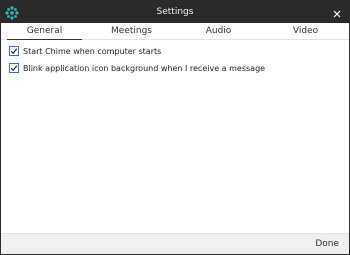 The width and height of the screenshot is (350, 255). What do you see at coordinates (327, 244) in the screenshot?
I see `done-button: Done` at bounding box center [327, 244].